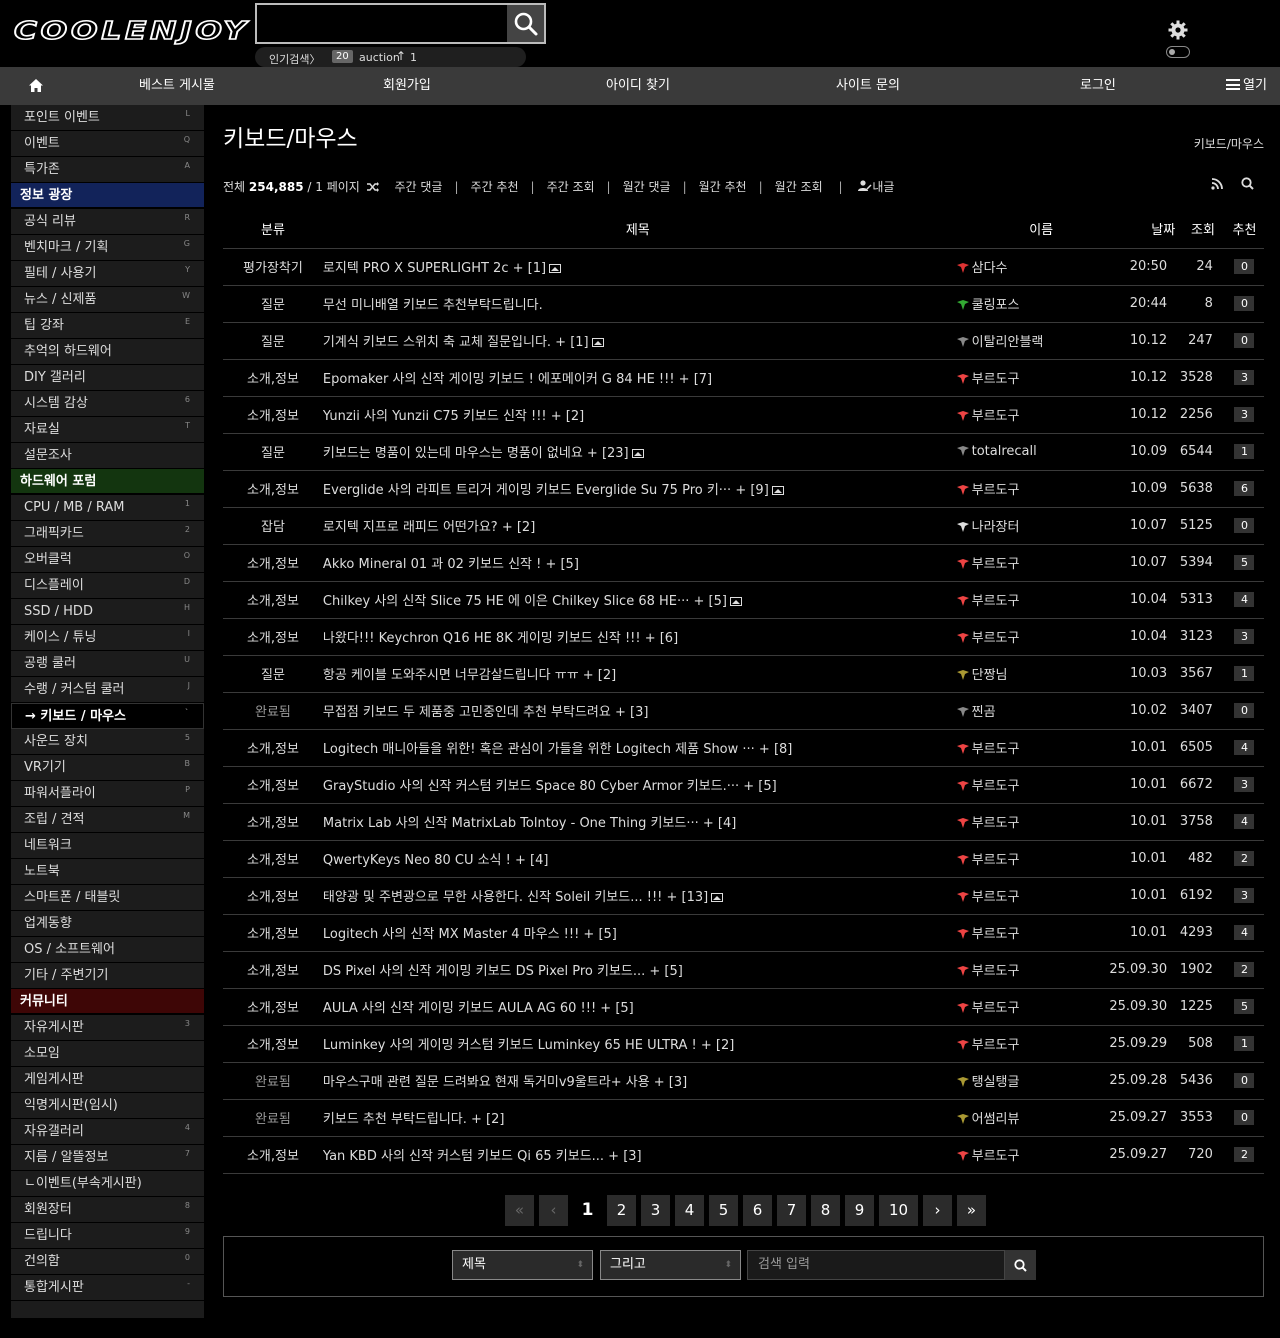 Image resolution: width=1280 pixels, height=1338 pixels. What do you see at coordinates (571, 187) in the screenshot?
I see `sort-filter-link: 주간 조회` at bounding box center [571, 187].